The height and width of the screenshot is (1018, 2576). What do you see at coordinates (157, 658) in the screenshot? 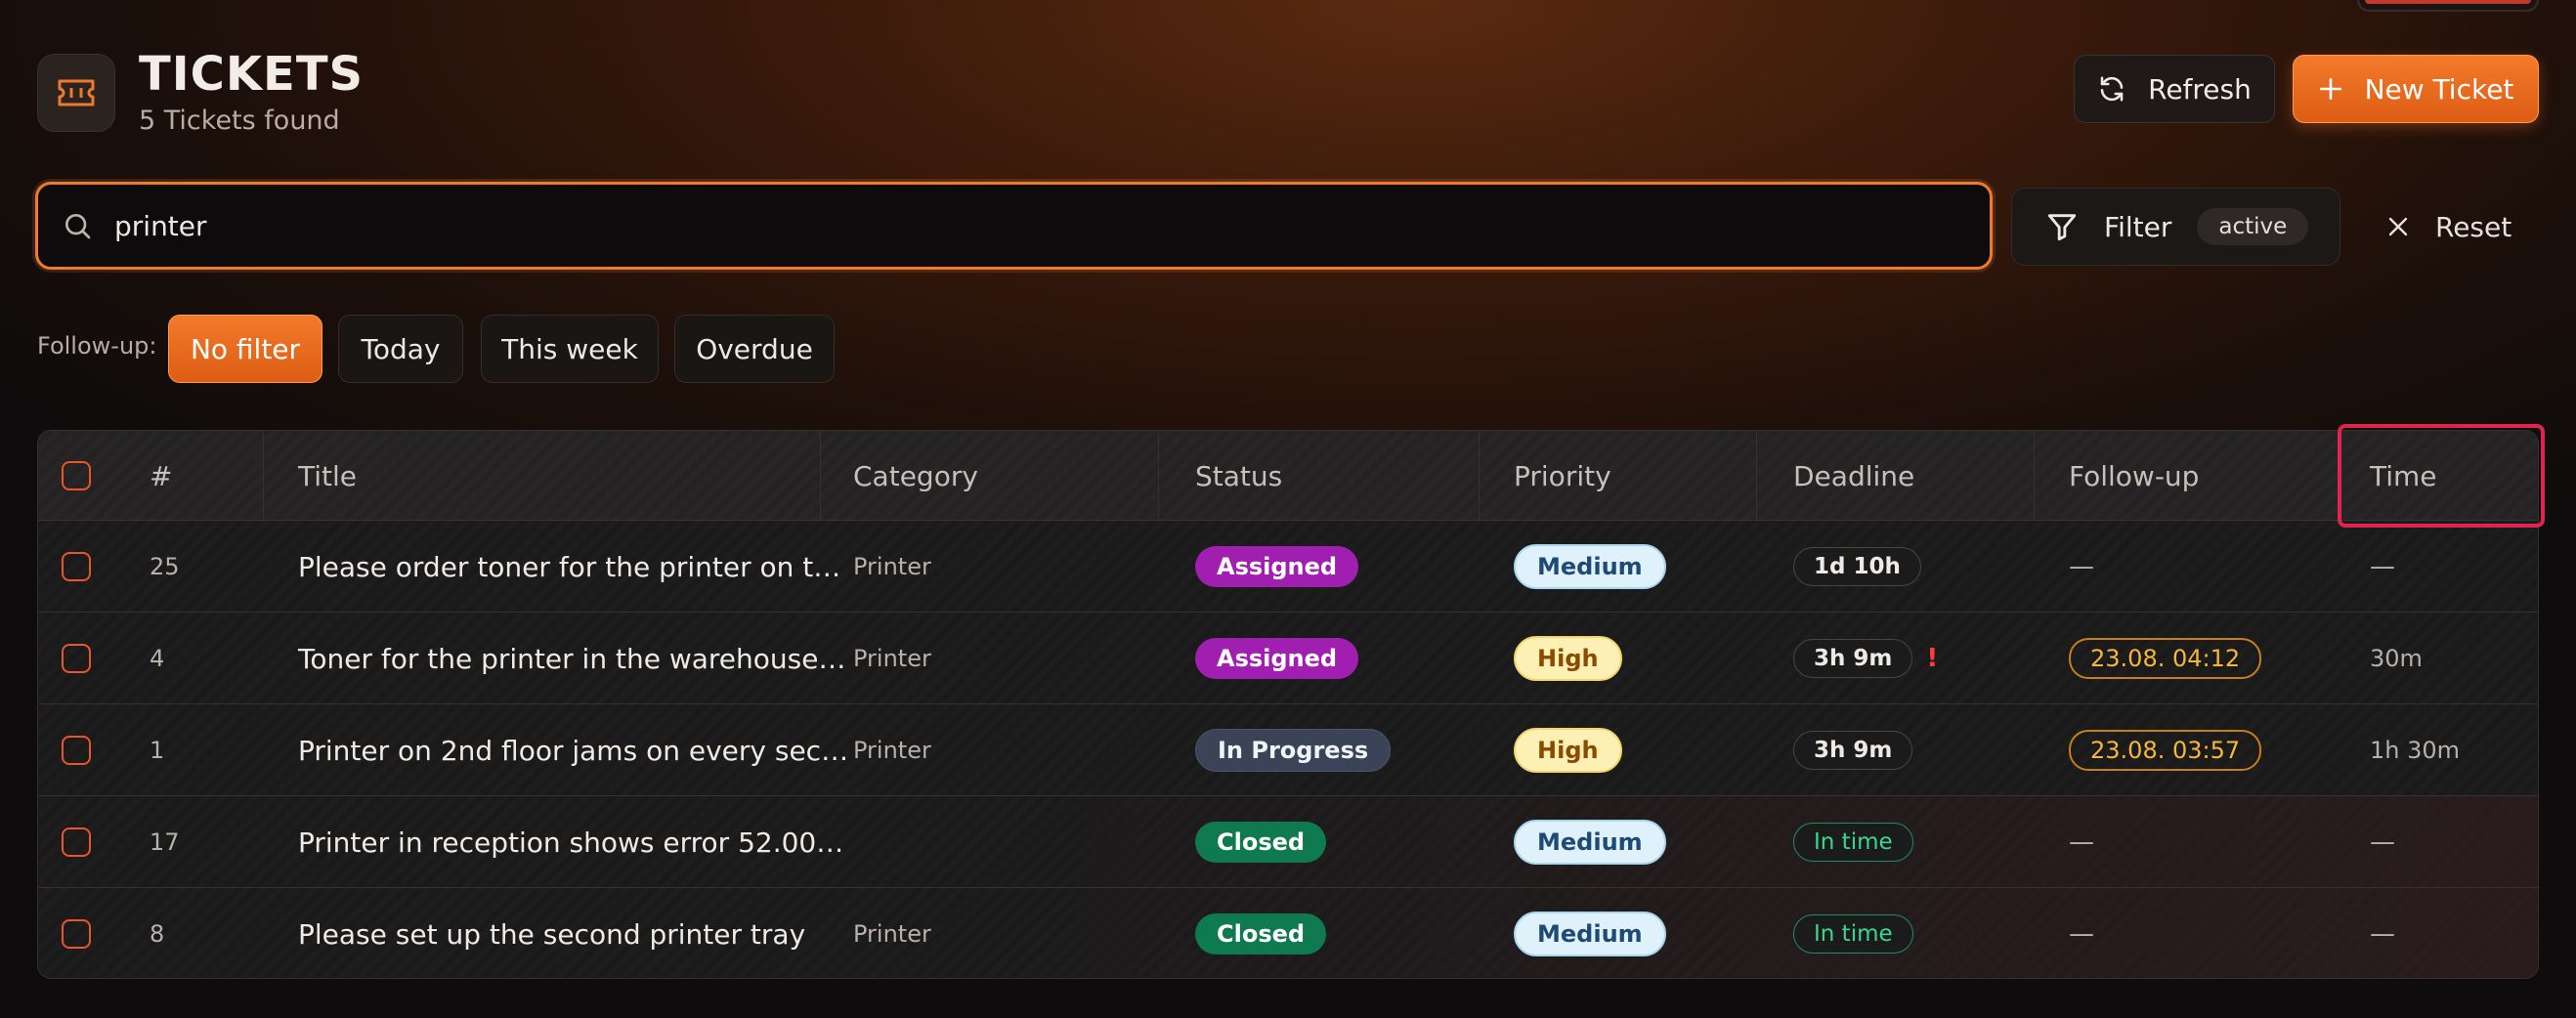
I see `row-id: 4` at bounding box center [157, 658].